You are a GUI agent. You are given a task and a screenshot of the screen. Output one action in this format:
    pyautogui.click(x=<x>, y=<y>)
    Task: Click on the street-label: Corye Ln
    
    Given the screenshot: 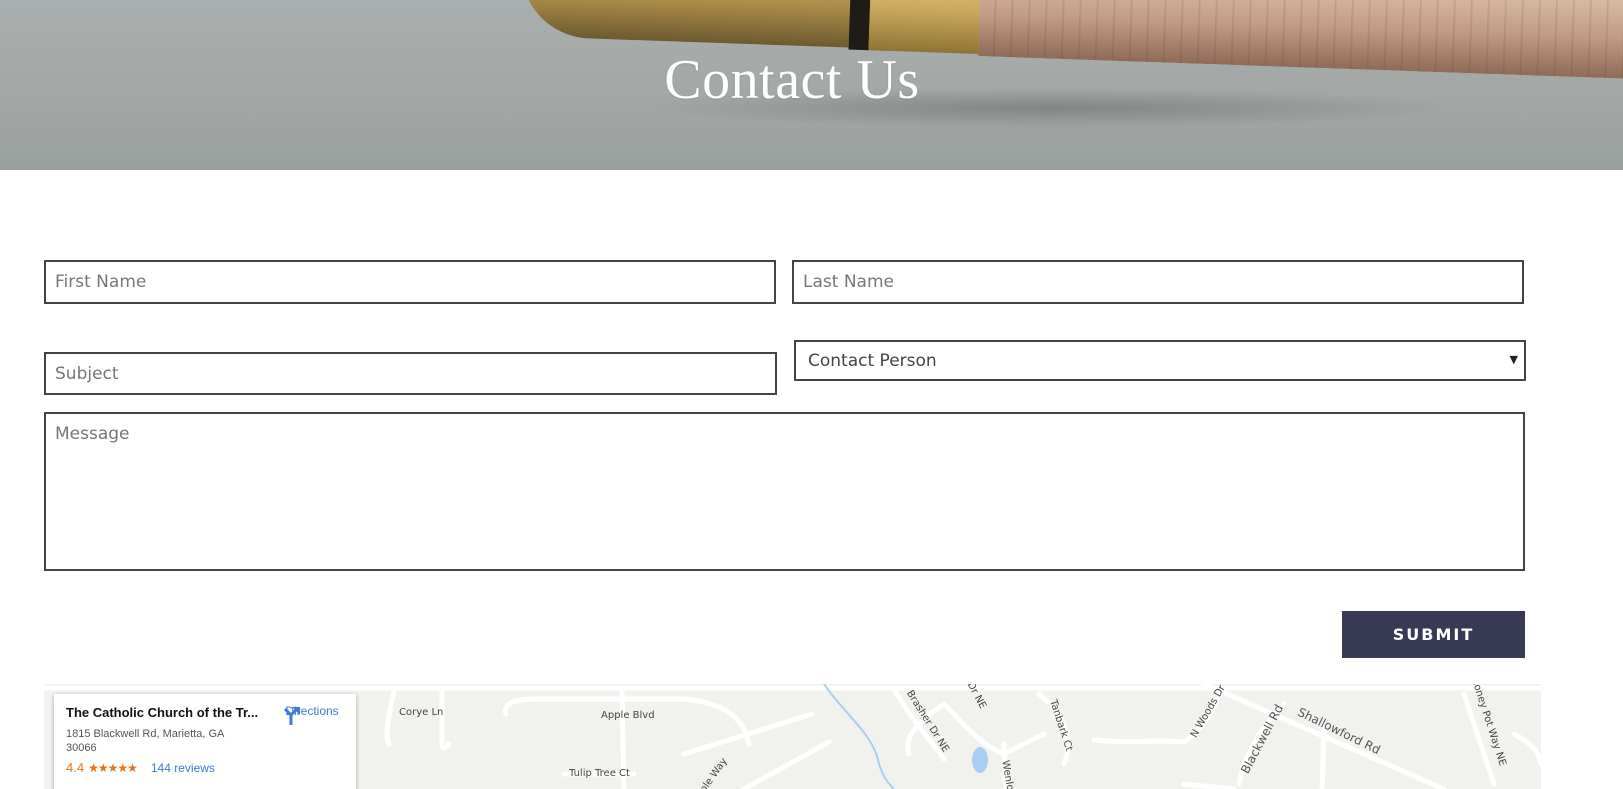 What is the action you would take?
    pyautogui.click(x=421, y=712)
    